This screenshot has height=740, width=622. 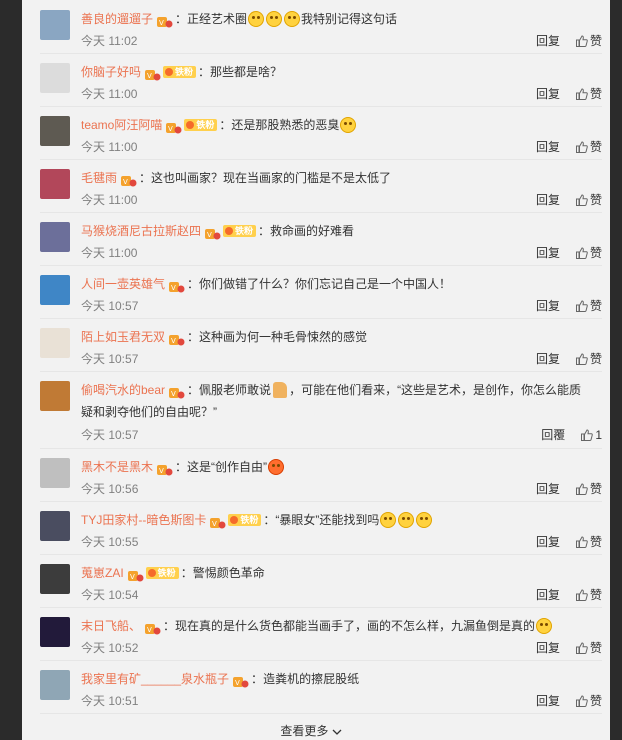 I want to click on username-link: 善良的遛遛子, so click(x=117, y=19).